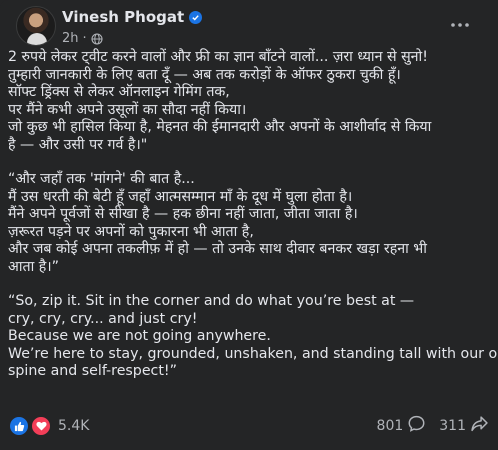  Describe the element at coordinates (123, 17) in the screenshot. I see `author-name: Vinesh Phogat` at that location.